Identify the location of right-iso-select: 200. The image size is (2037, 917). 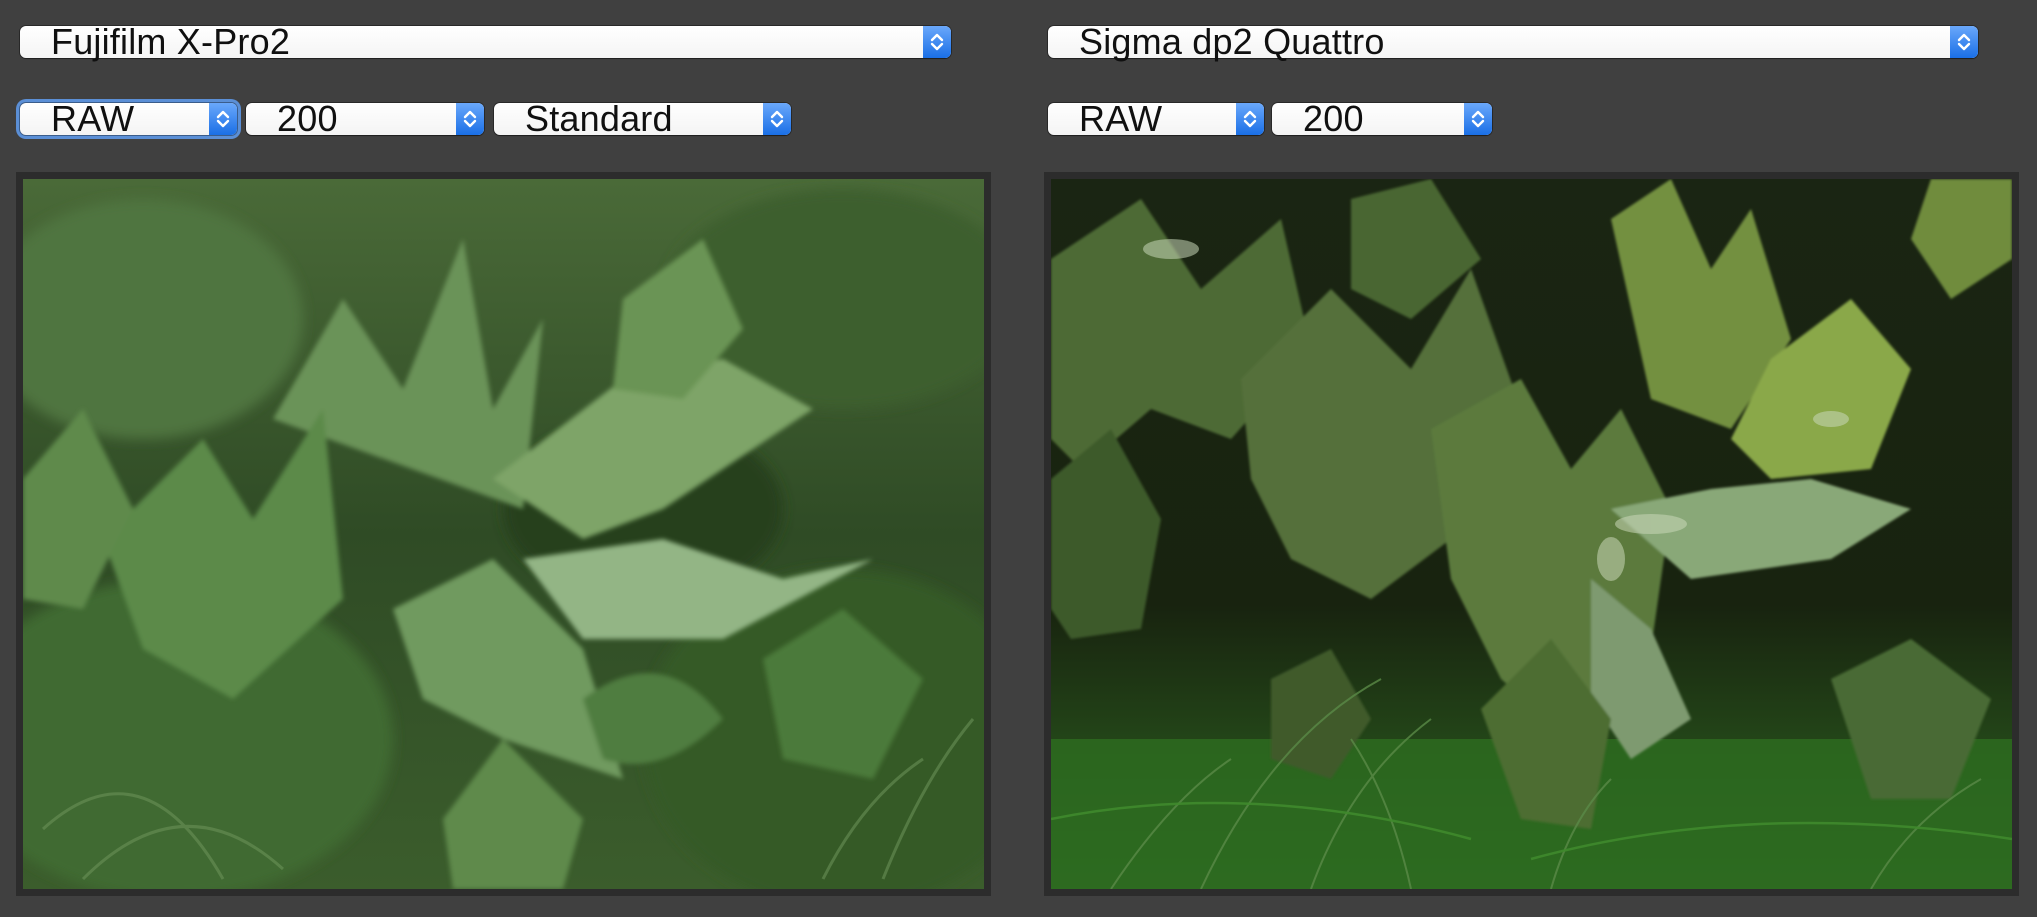
(1382, 118).